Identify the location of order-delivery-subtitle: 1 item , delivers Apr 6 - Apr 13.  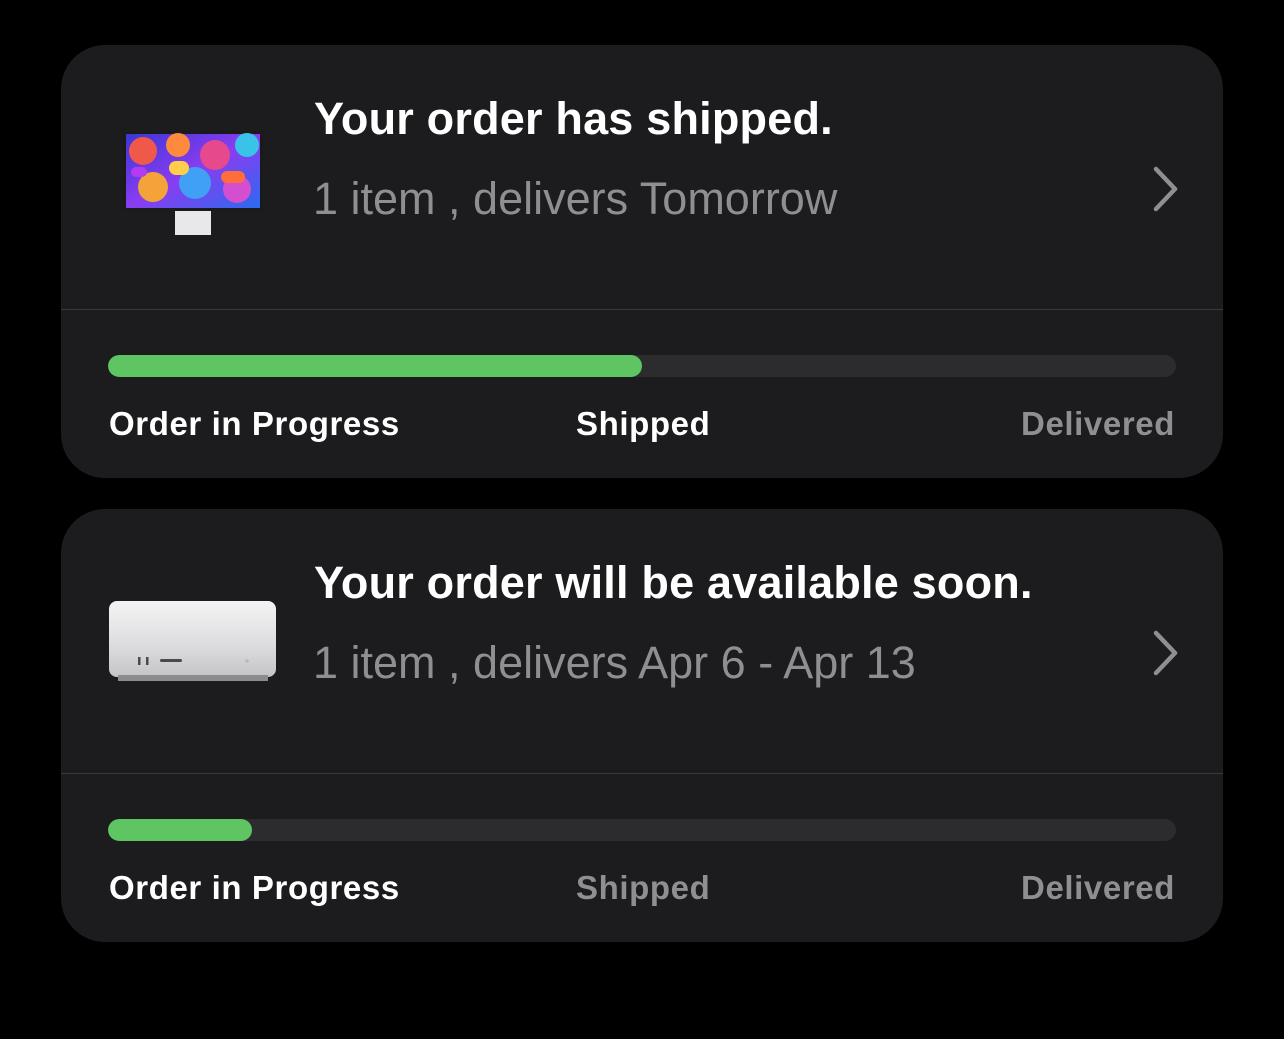
(614, 662).